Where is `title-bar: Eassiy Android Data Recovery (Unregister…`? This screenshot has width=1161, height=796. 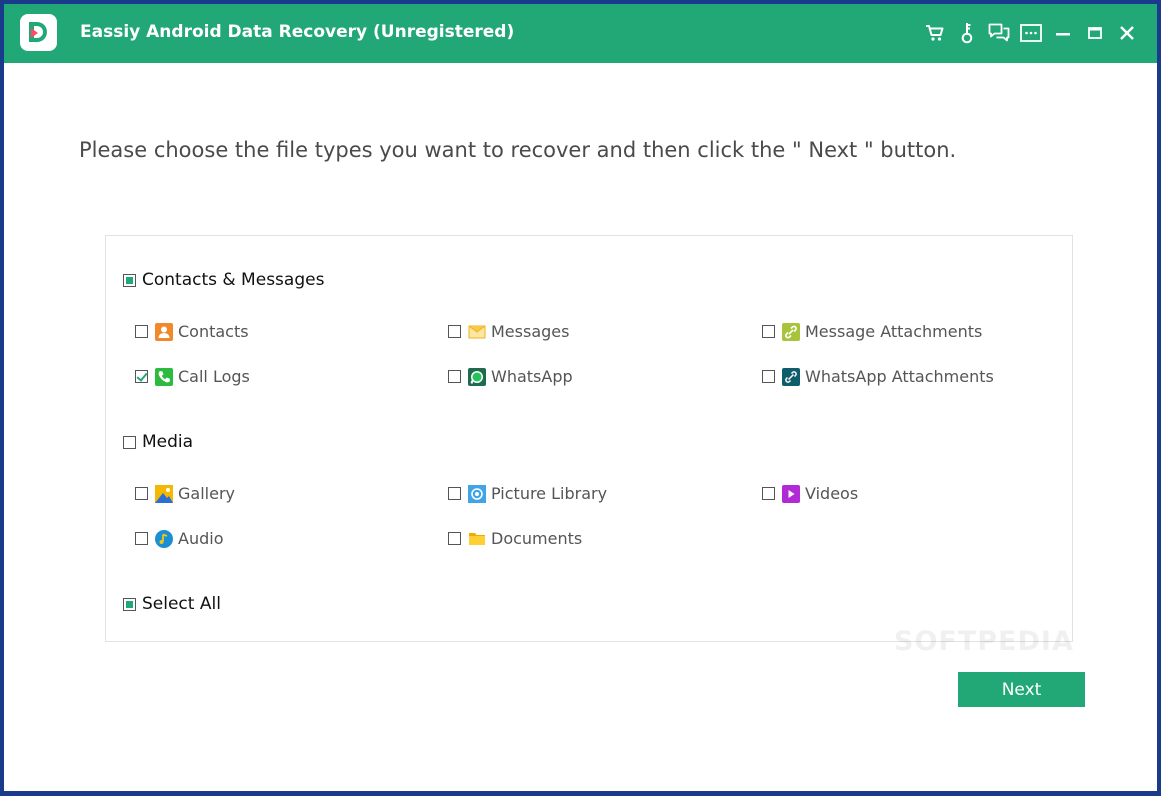
title-bar: Eassiy Android Data Recovery (Unregister… is located at coordinates (580, 33).